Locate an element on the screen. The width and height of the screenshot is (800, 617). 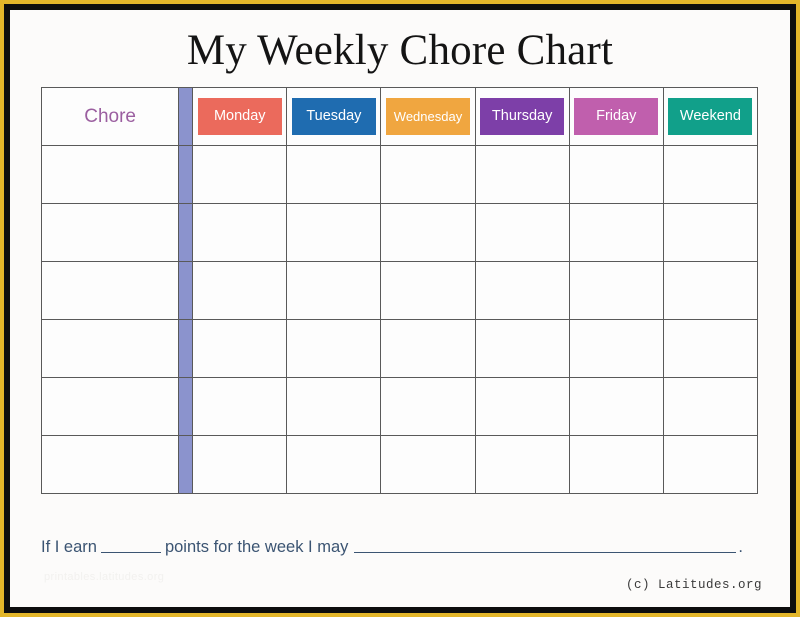
day-chip-wednesday: Wednesday is located at coordinates (428, 116).